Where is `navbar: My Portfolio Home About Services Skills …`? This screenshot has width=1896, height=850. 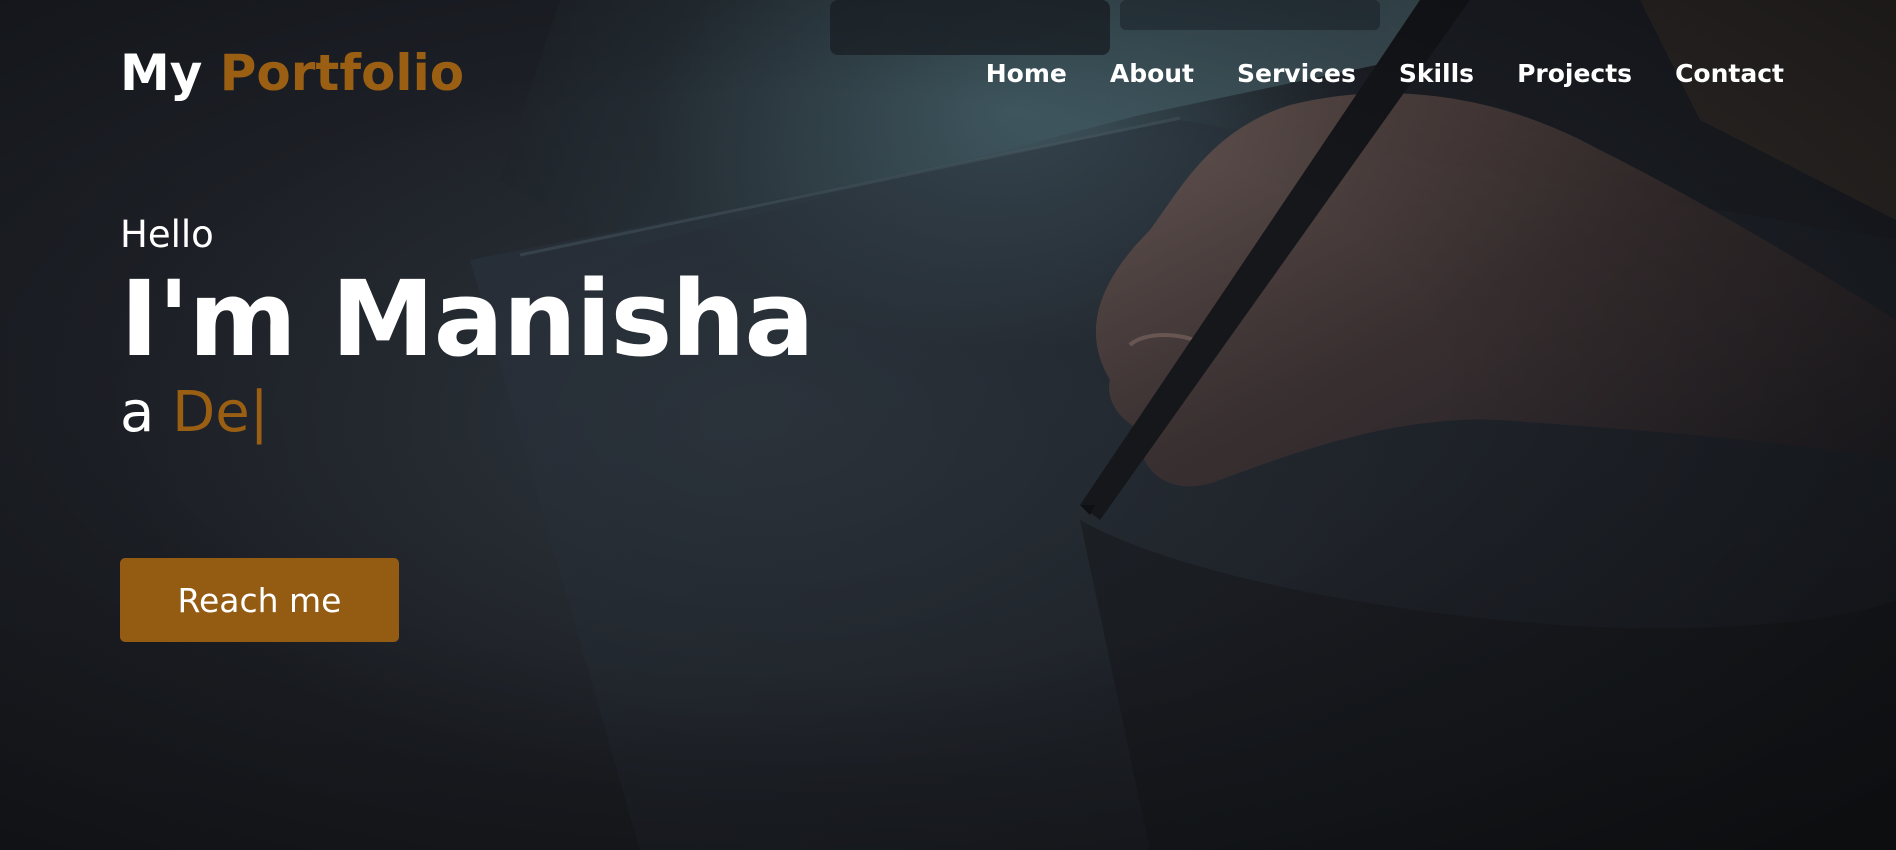 navbar: My Portfolio Home About Services Skills … is located at coordinates (952, 73).